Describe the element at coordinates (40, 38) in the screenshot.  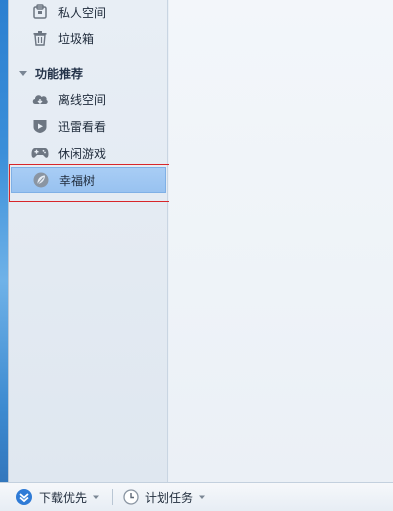
I see `trash-icon` at that location.